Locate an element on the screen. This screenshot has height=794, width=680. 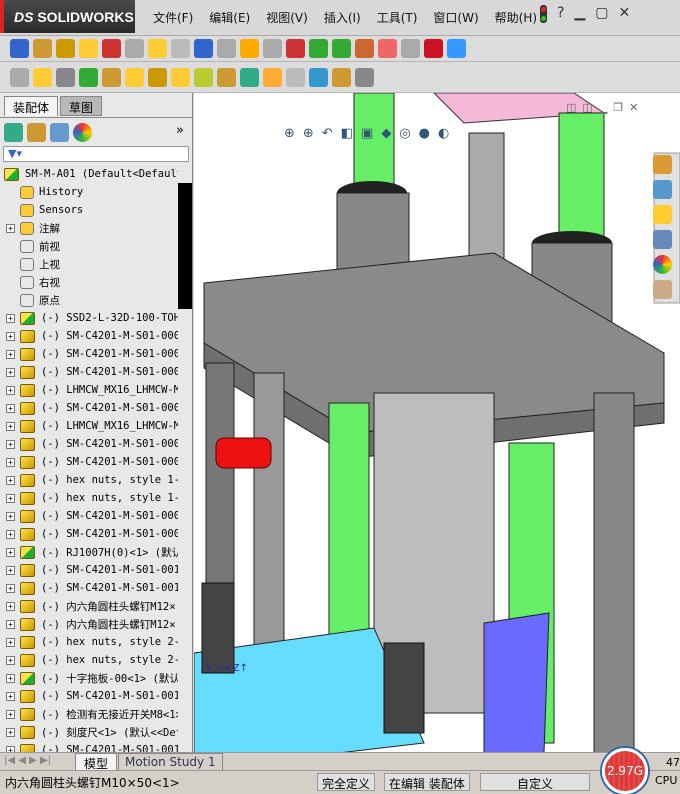
tab-sketch: 草图 is located at coordinates (81, 106).